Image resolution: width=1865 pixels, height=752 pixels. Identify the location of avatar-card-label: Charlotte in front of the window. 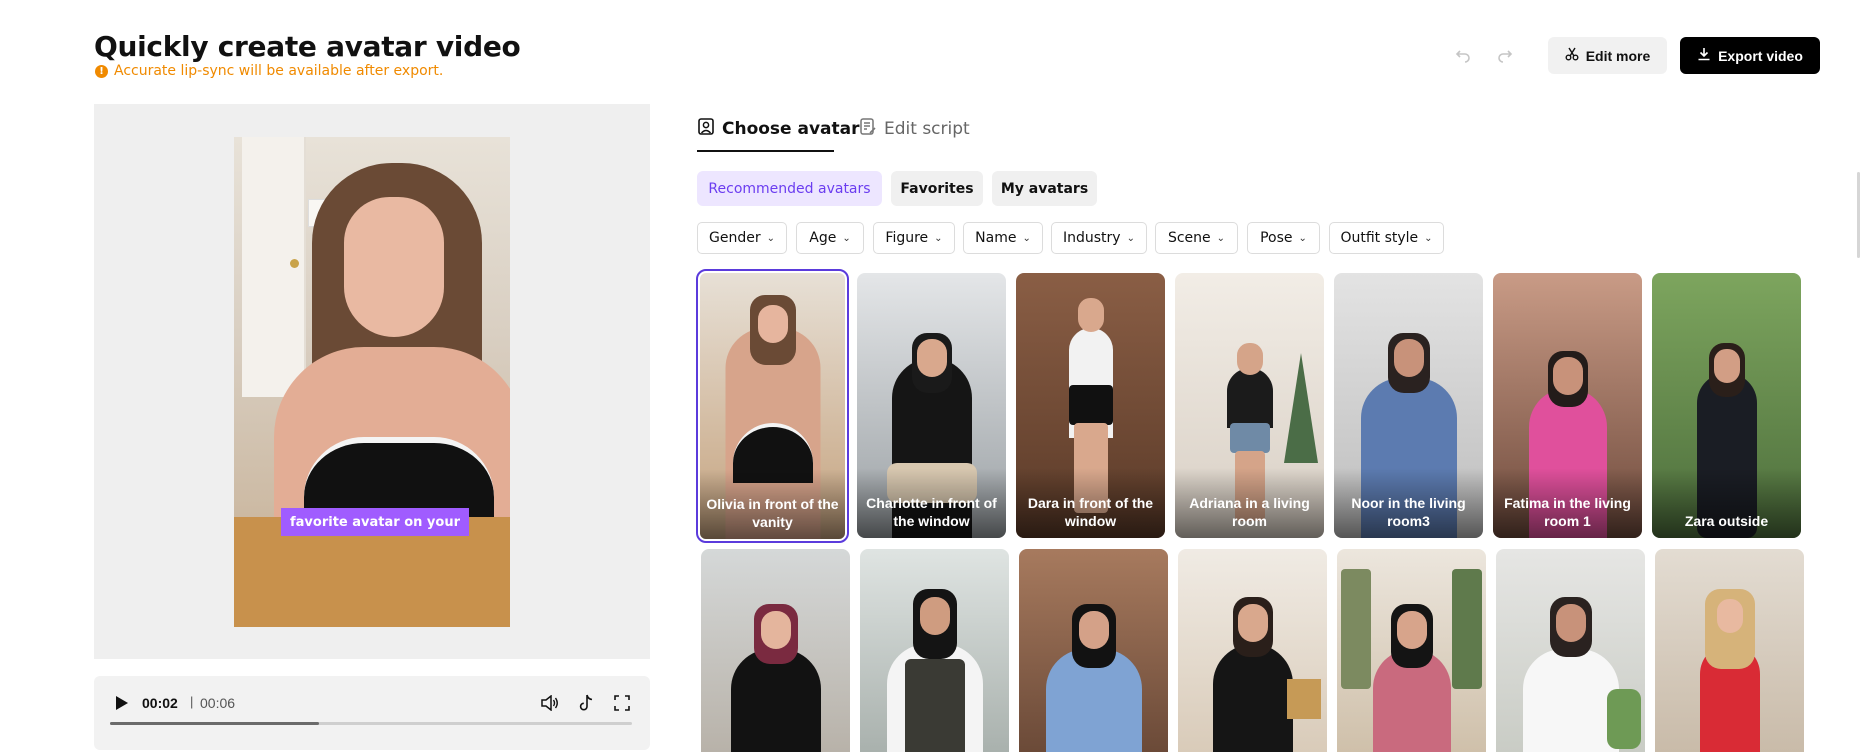
(931, 512).